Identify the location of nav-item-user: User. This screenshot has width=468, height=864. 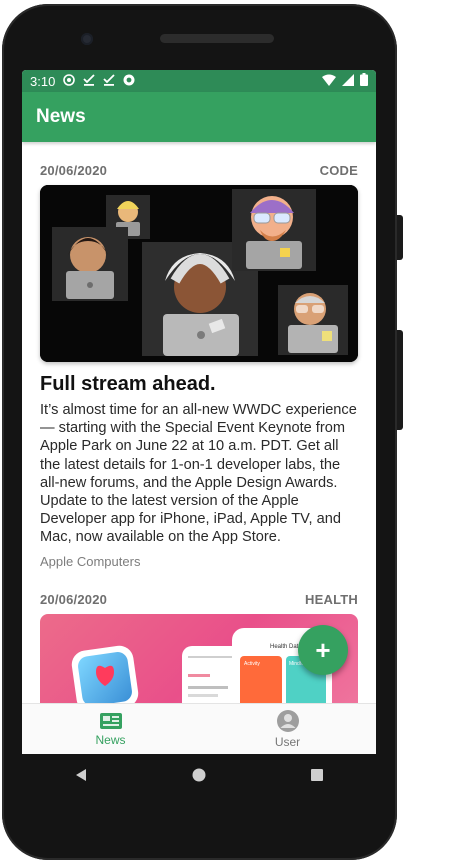
(287, 729).